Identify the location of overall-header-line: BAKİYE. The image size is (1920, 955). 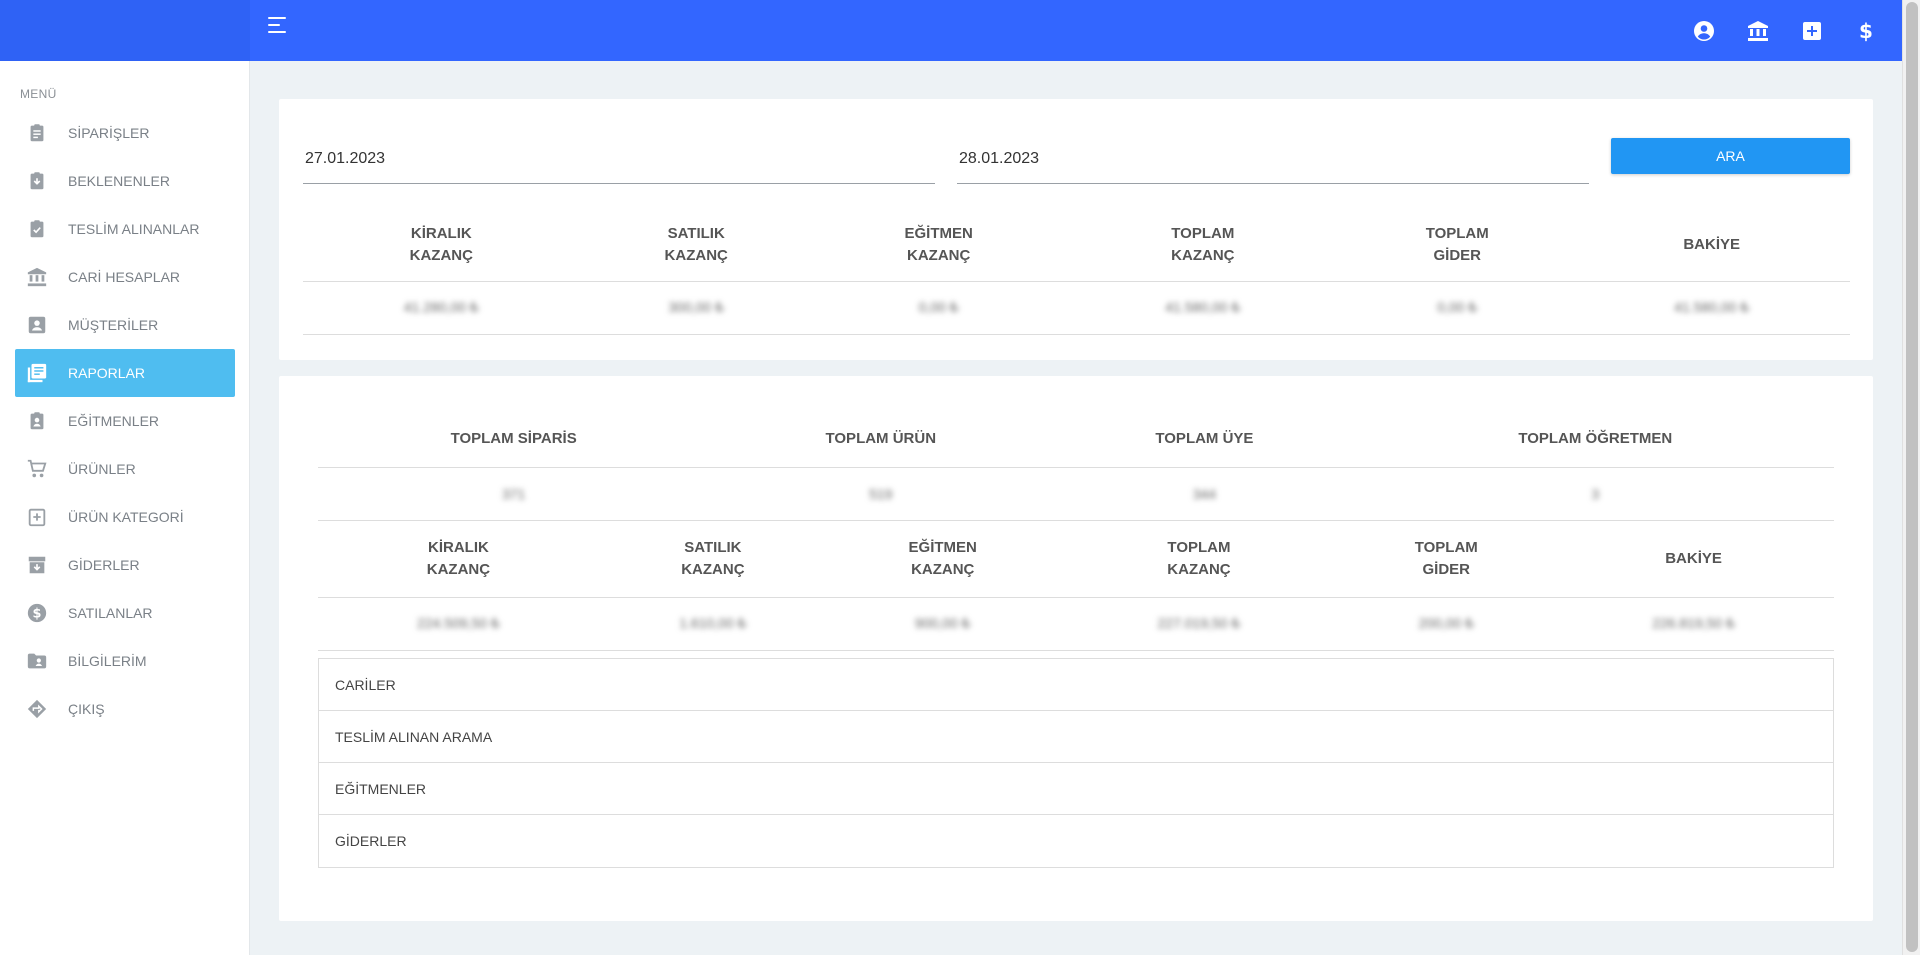
(1693, 558).